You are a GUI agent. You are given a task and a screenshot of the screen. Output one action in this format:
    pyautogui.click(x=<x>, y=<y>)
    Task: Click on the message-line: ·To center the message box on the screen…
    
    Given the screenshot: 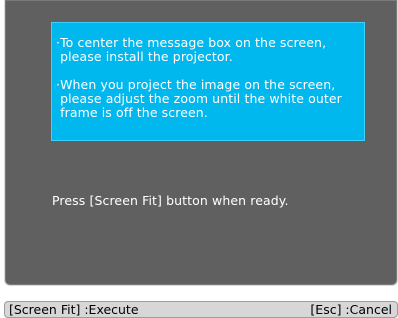 What is the action you would take?
    pyautogui.click(x=191, y=42)
    